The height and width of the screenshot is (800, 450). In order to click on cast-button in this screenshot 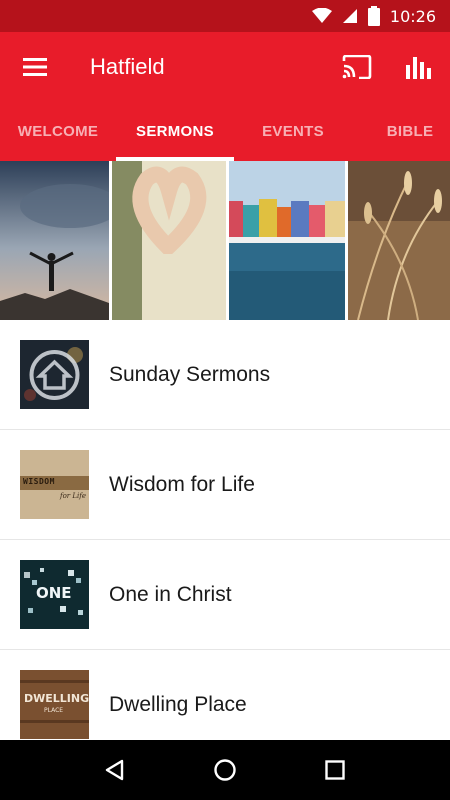, I will do `click(357, 67)`.